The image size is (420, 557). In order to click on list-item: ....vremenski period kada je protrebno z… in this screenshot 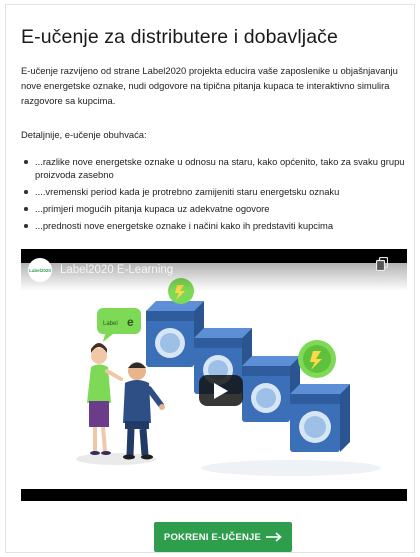, I will do `click(216, 191)`.